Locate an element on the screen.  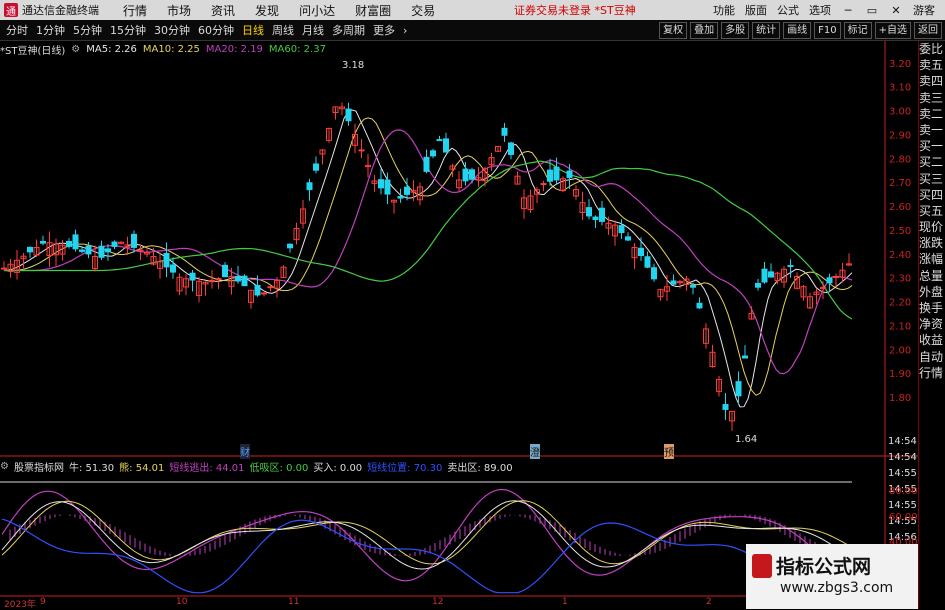
sidebar-item: 换手 is located at coordinates (932, 308).